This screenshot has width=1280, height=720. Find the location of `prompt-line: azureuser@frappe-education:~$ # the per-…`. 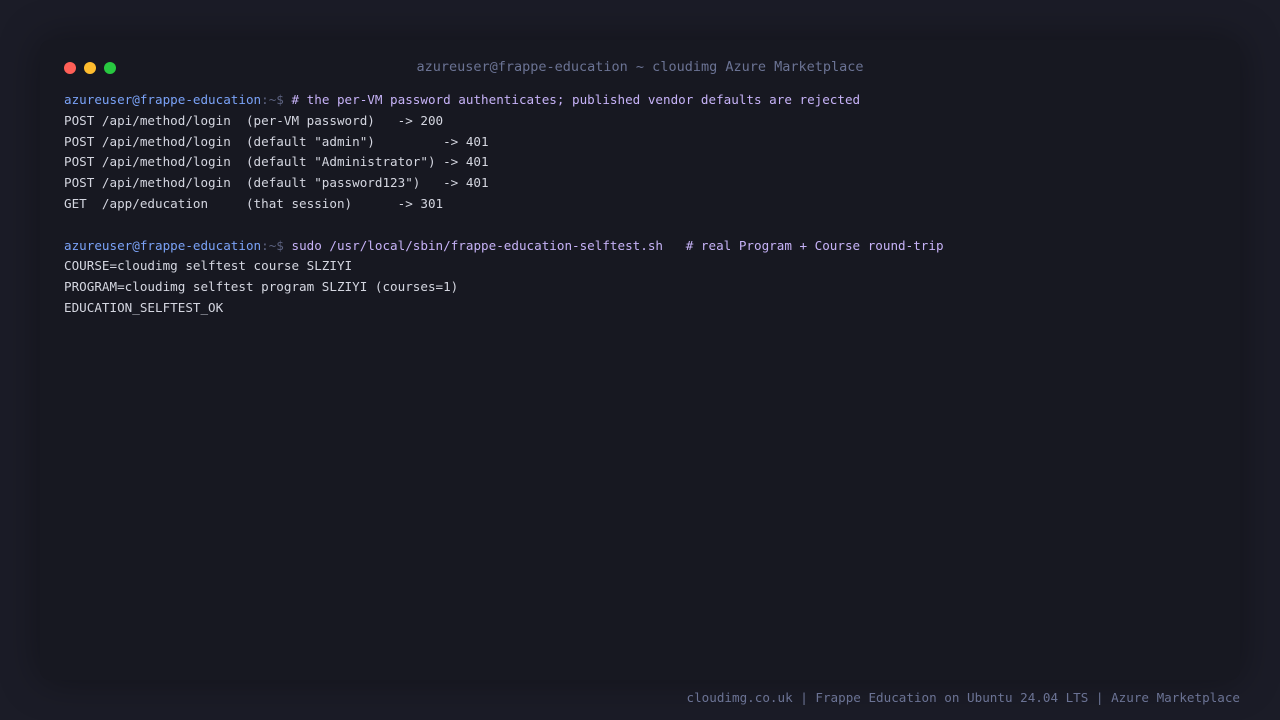

prompt-line: azureuser@frappe-education:~$ # the per-… is located at coordinates (640, 100).